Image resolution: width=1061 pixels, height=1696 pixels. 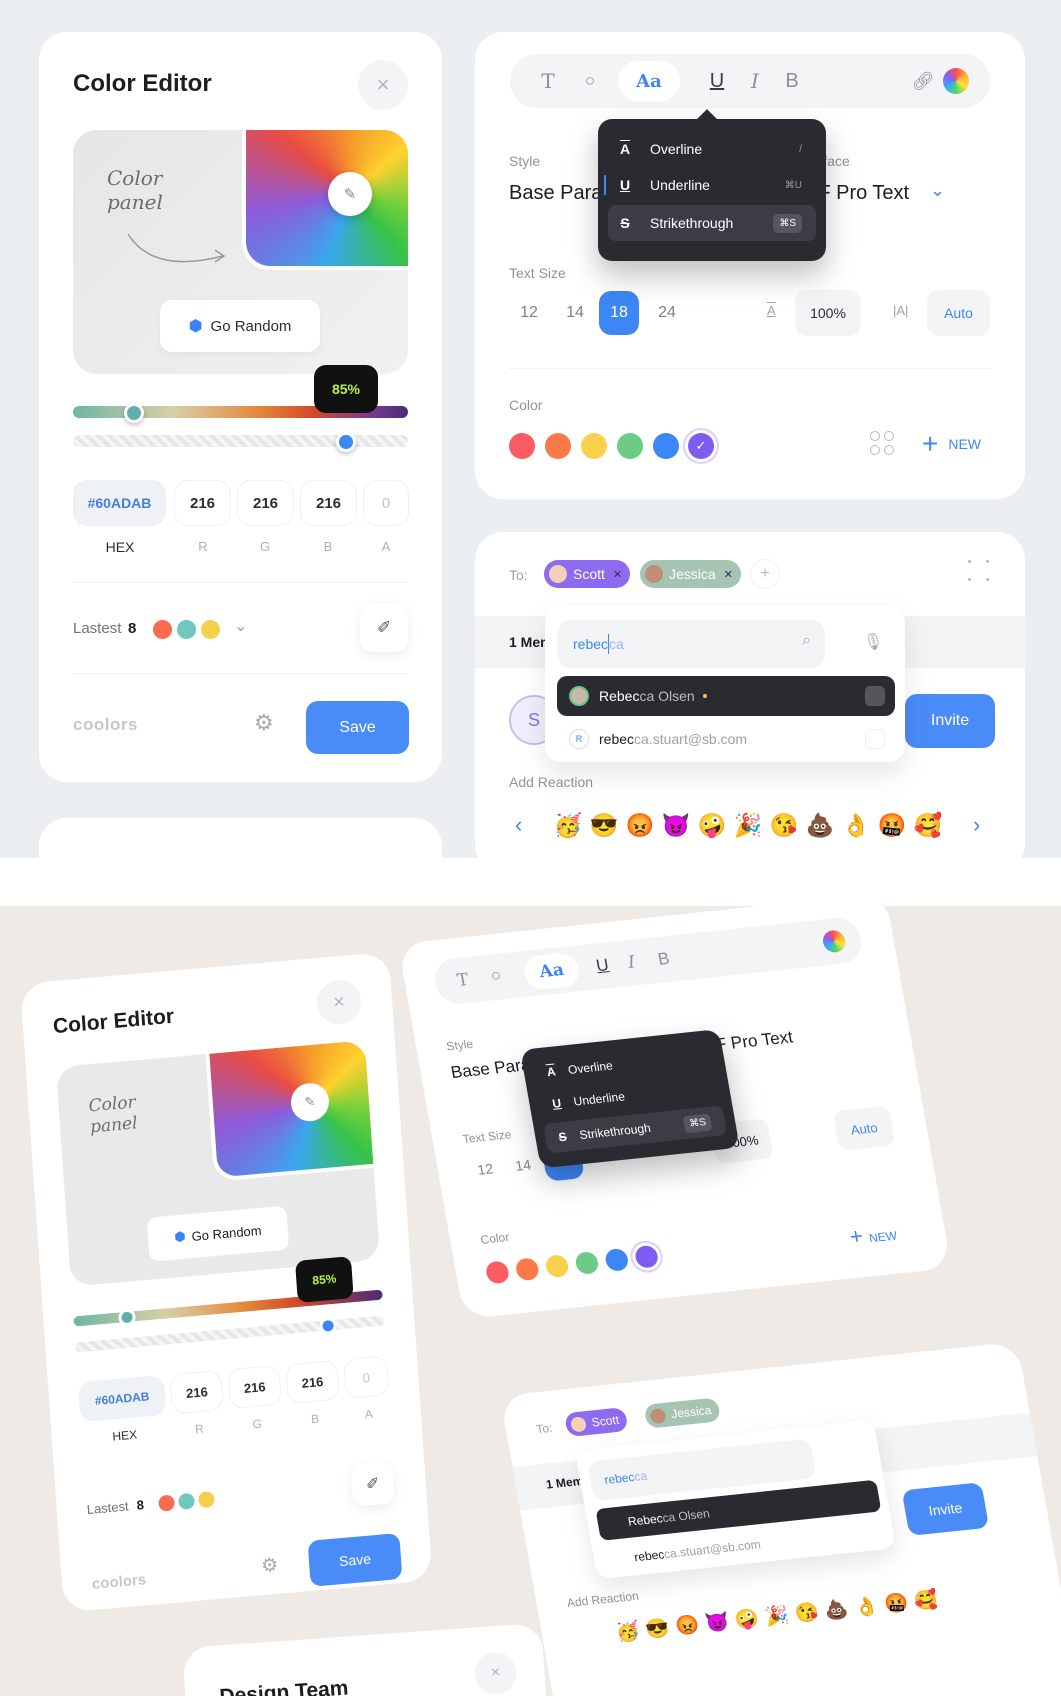 I want to click on b-input: 216, so click(x=328, y=503).